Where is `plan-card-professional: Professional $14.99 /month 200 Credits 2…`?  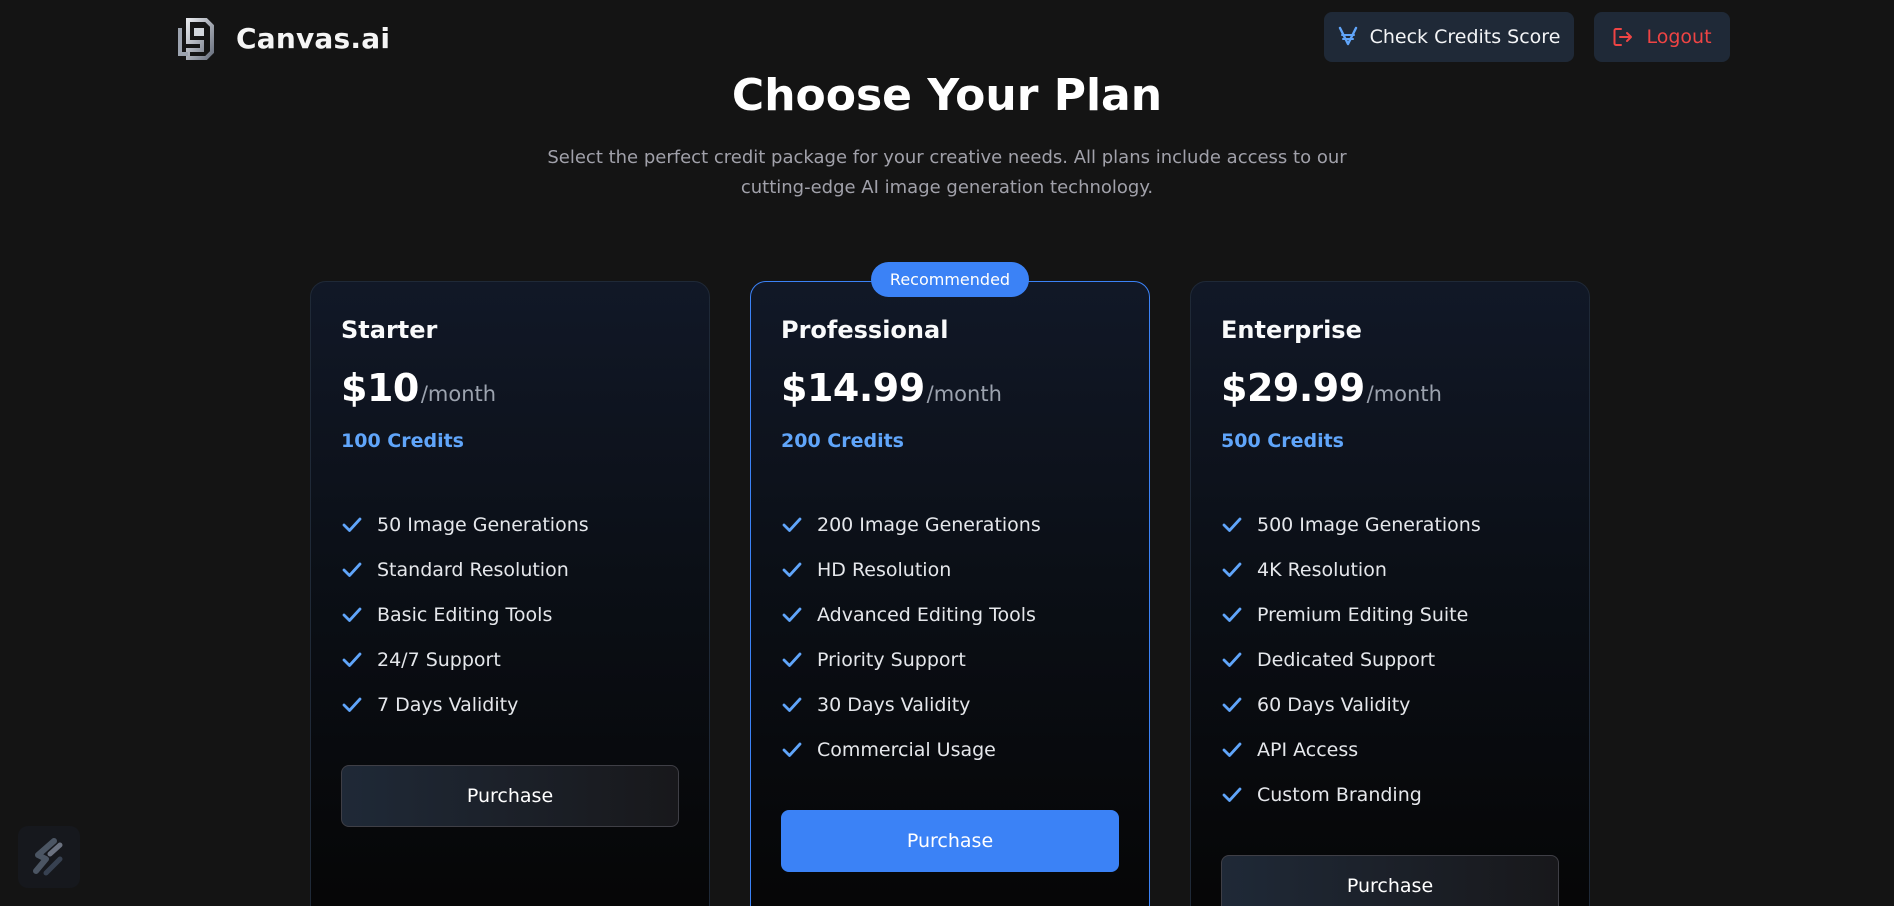
plan-card-professional: Professional $14.99 /month 200 Credits 2… is located at coordinates (950, 593).